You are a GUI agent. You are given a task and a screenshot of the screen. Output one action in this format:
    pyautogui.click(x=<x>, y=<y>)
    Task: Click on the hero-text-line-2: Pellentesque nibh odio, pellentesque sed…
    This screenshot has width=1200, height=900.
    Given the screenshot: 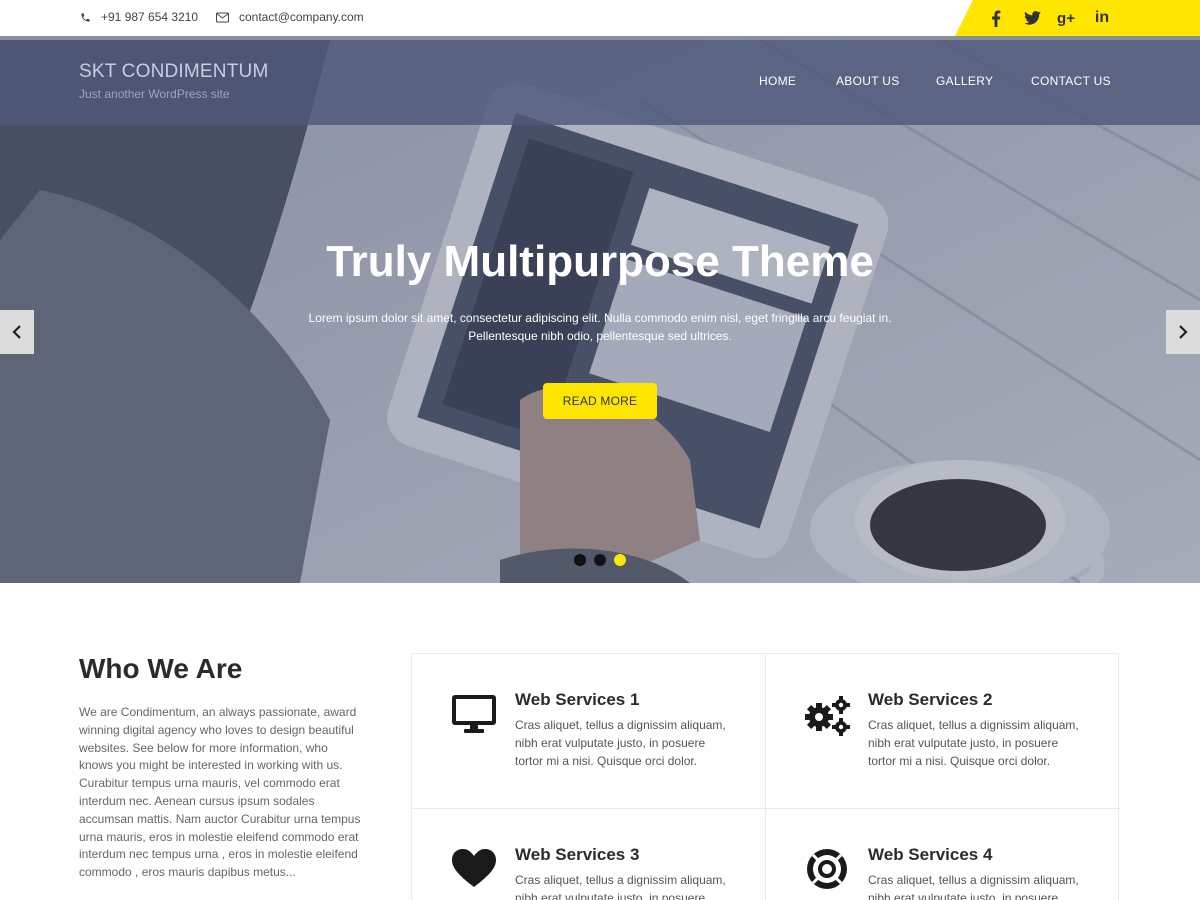 What is the action you would take?
    pyautogui.click(x=600, y=336)
    